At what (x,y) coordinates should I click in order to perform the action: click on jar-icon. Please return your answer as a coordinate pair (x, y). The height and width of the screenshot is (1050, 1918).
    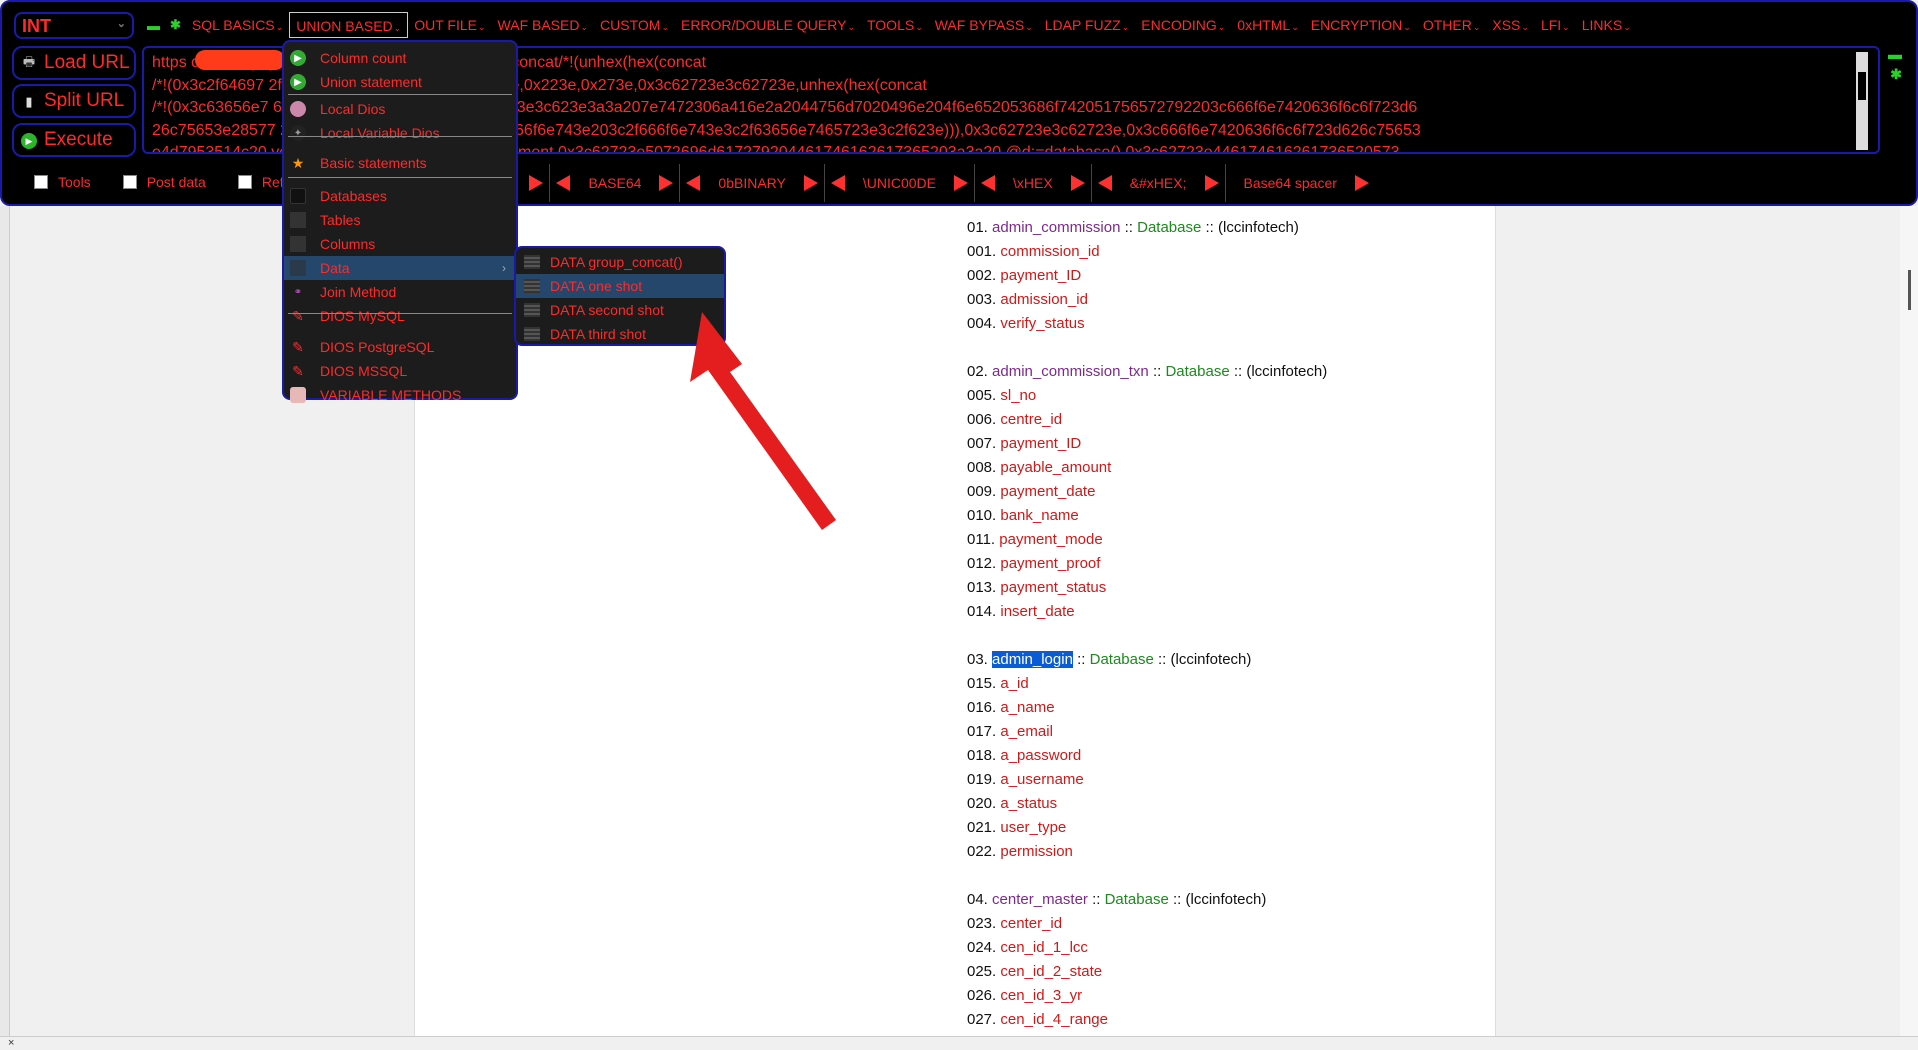
    Looking at the image, I should click on (298, 395).